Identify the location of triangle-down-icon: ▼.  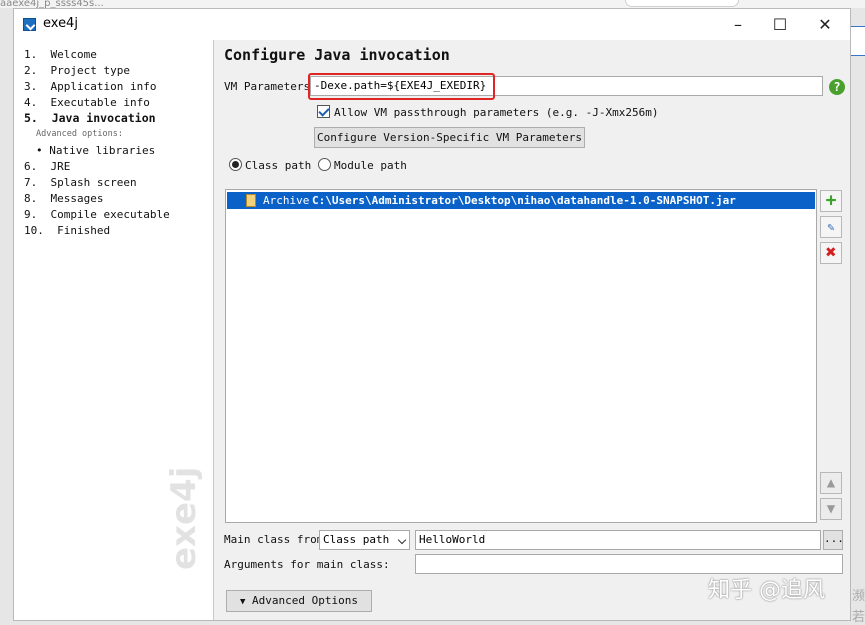
(242, 602).